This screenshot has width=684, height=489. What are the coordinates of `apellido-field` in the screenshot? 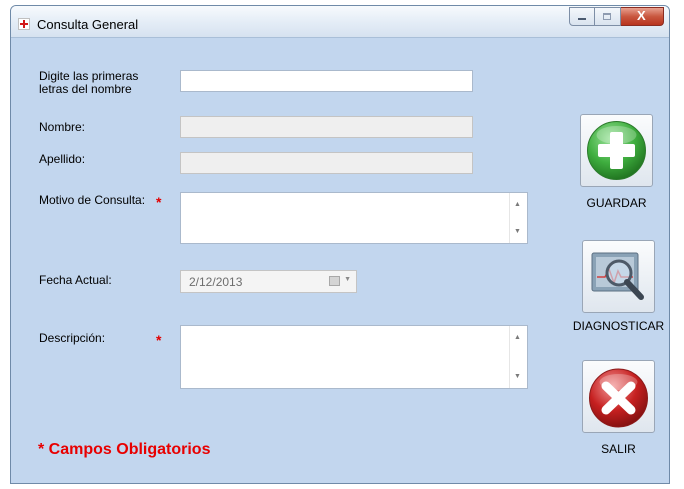 It's located at (326, 163).